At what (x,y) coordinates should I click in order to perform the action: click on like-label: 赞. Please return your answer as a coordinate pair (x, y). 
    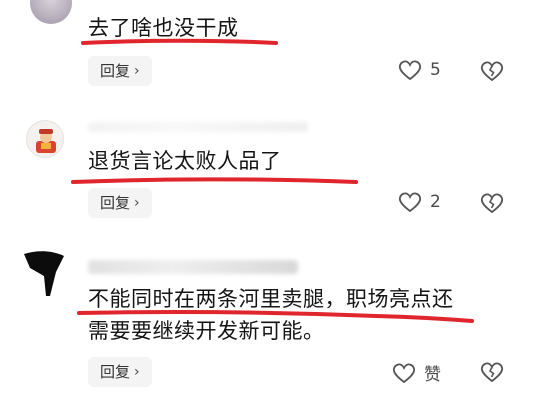
    Looking at the image, I should click on (432, 375).